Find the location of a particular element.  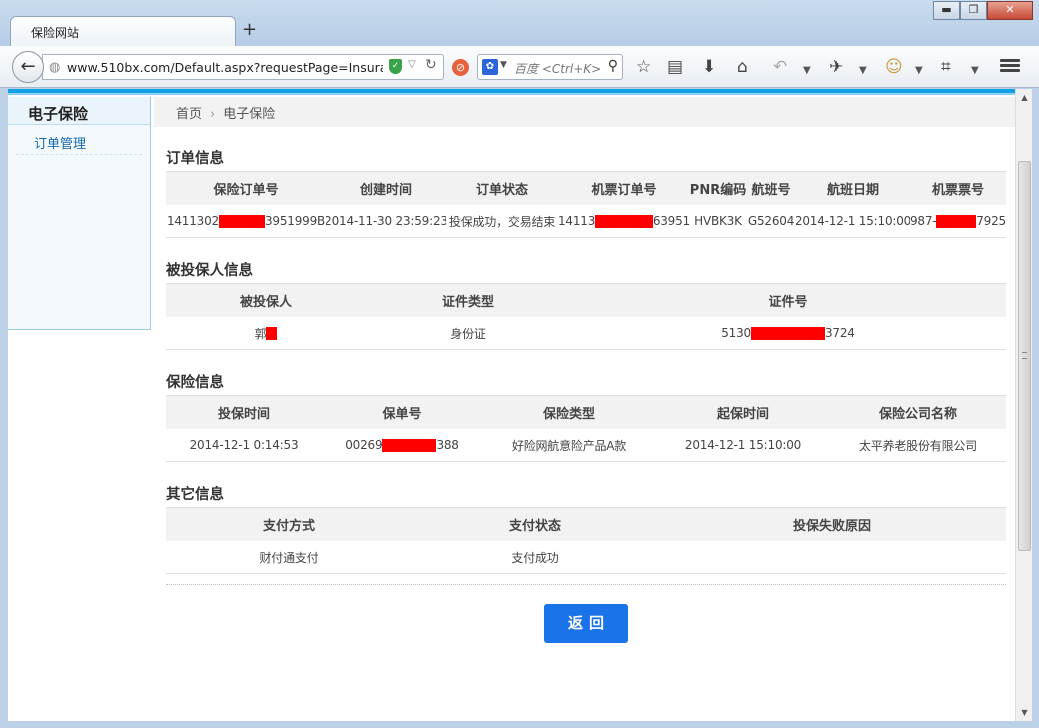

tab-title: 保险网站 is located at coordinates (55, 33).